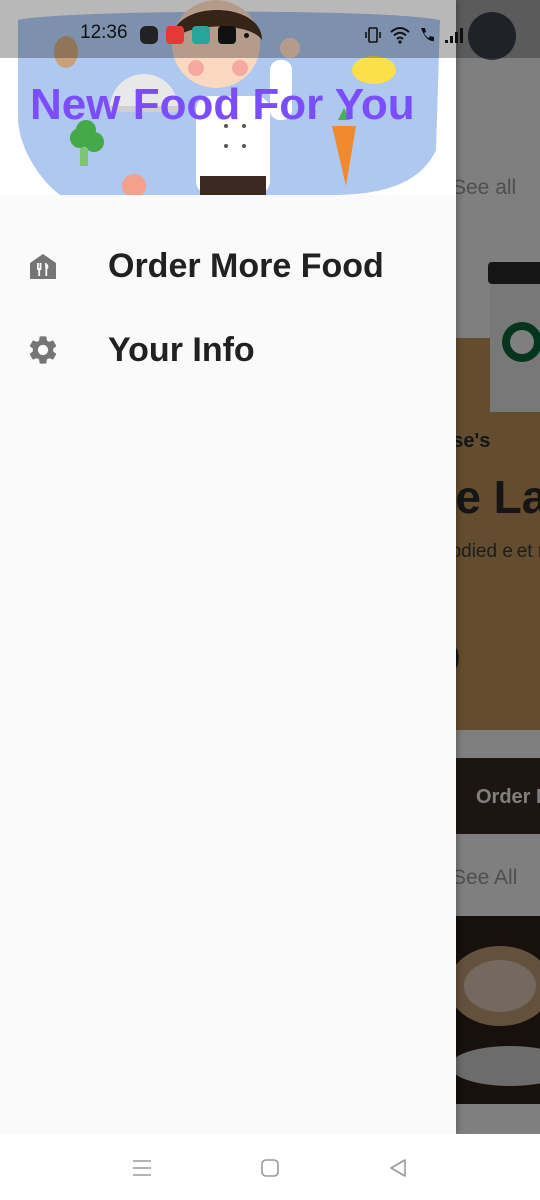 Image resolution: width=540 pixels, height=1200 pixels. Describe the element at coordinates (270, 29) in the screenshot. I see `status-bar: 12:36` at that location.